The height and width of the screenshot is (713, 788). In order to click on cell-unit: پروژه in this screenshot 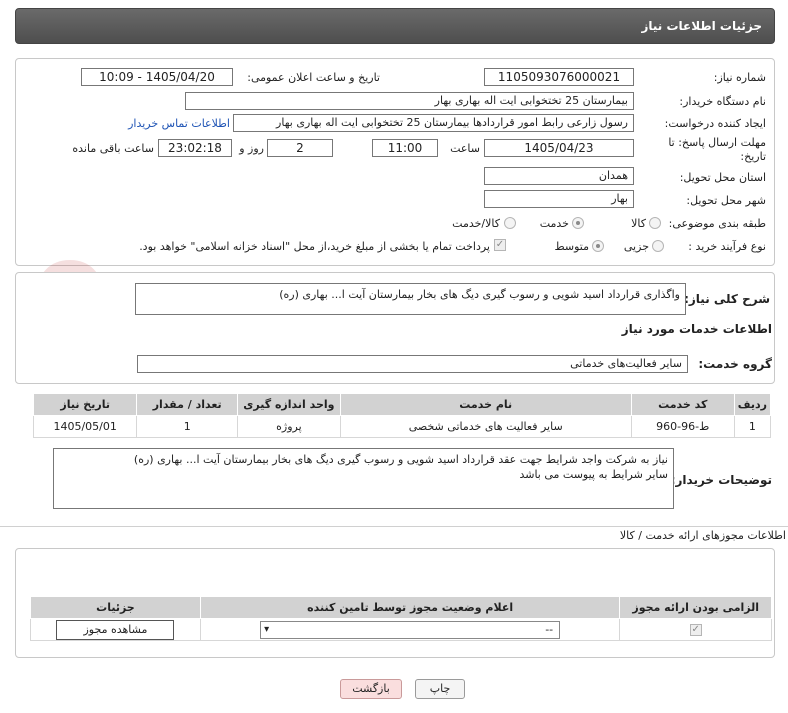, I will do `click(289, 426)`.